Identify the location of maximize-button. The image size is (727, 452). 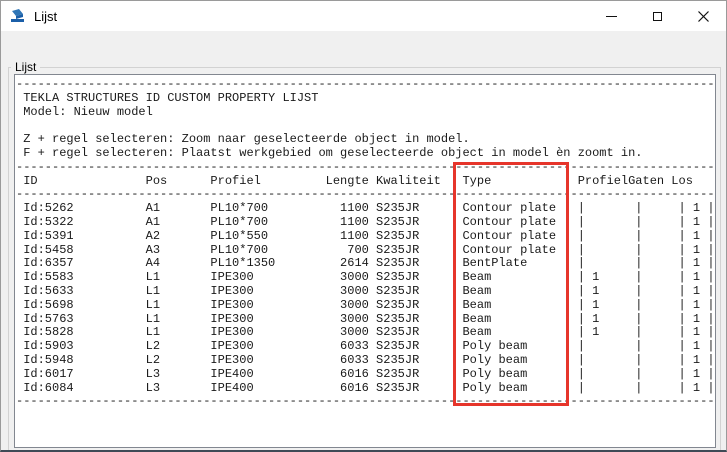
(657, 16).